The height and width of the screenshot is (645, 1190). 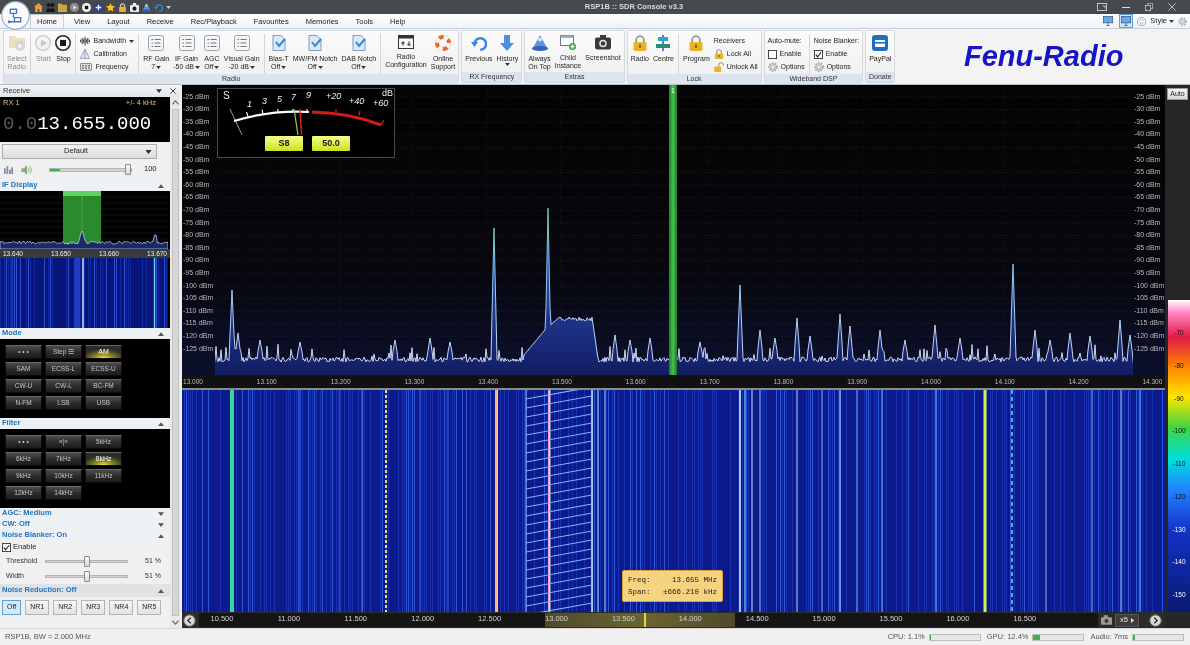 What do you see at coordinates (122, 7) in the screenshot?
I see `lock-icon` at bounding box center [122, 7].